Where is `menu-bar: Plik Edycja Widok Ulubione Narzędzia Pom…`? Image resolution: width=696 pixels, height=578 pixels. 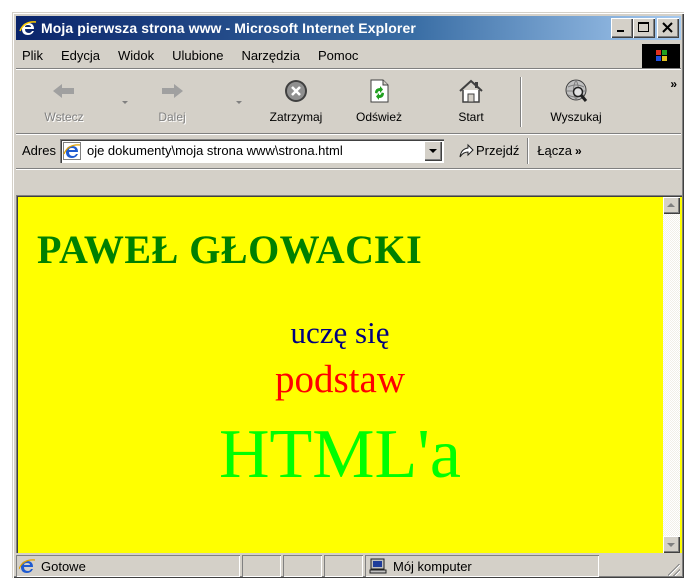
menu-bar: Plik Edycja Widok Ulubione Narzędzia Pom… is located at coordinates (348, 56).